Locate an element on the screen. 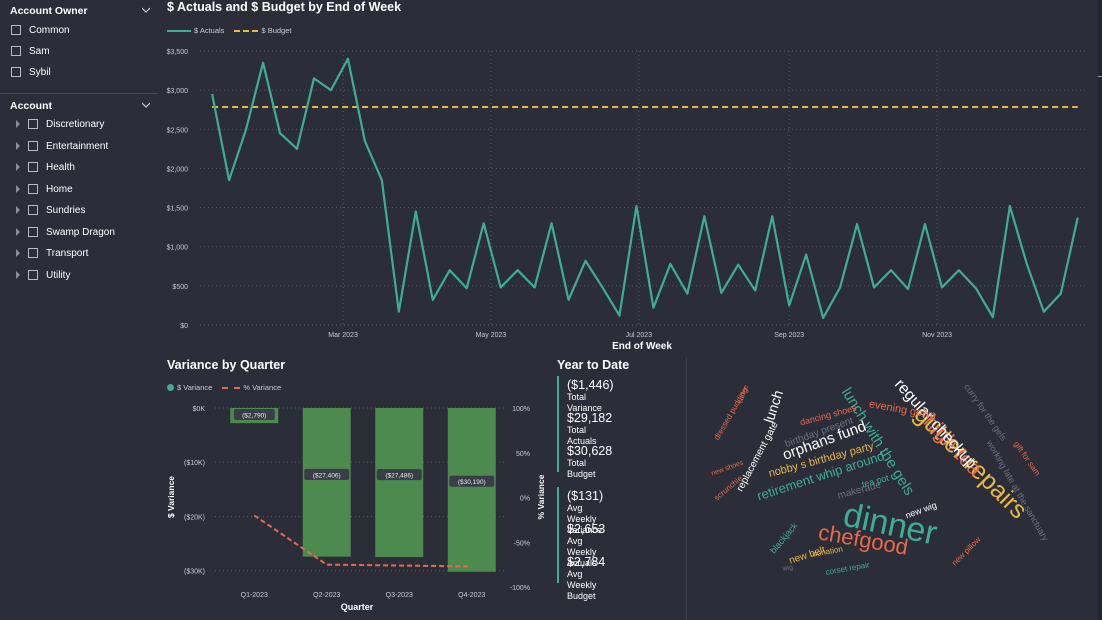 This screenshot has width=1102, height=620. word-cloud-term: curry for the gels is located at coordinates (985, 412).